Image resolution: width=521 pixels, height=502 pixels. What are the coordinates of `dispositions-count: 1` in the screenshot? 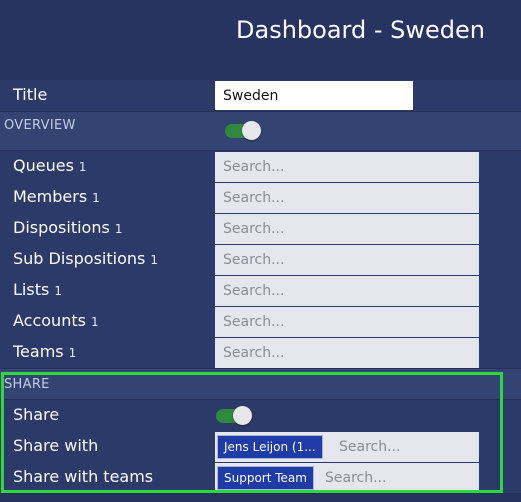 It's located at (118, 229).